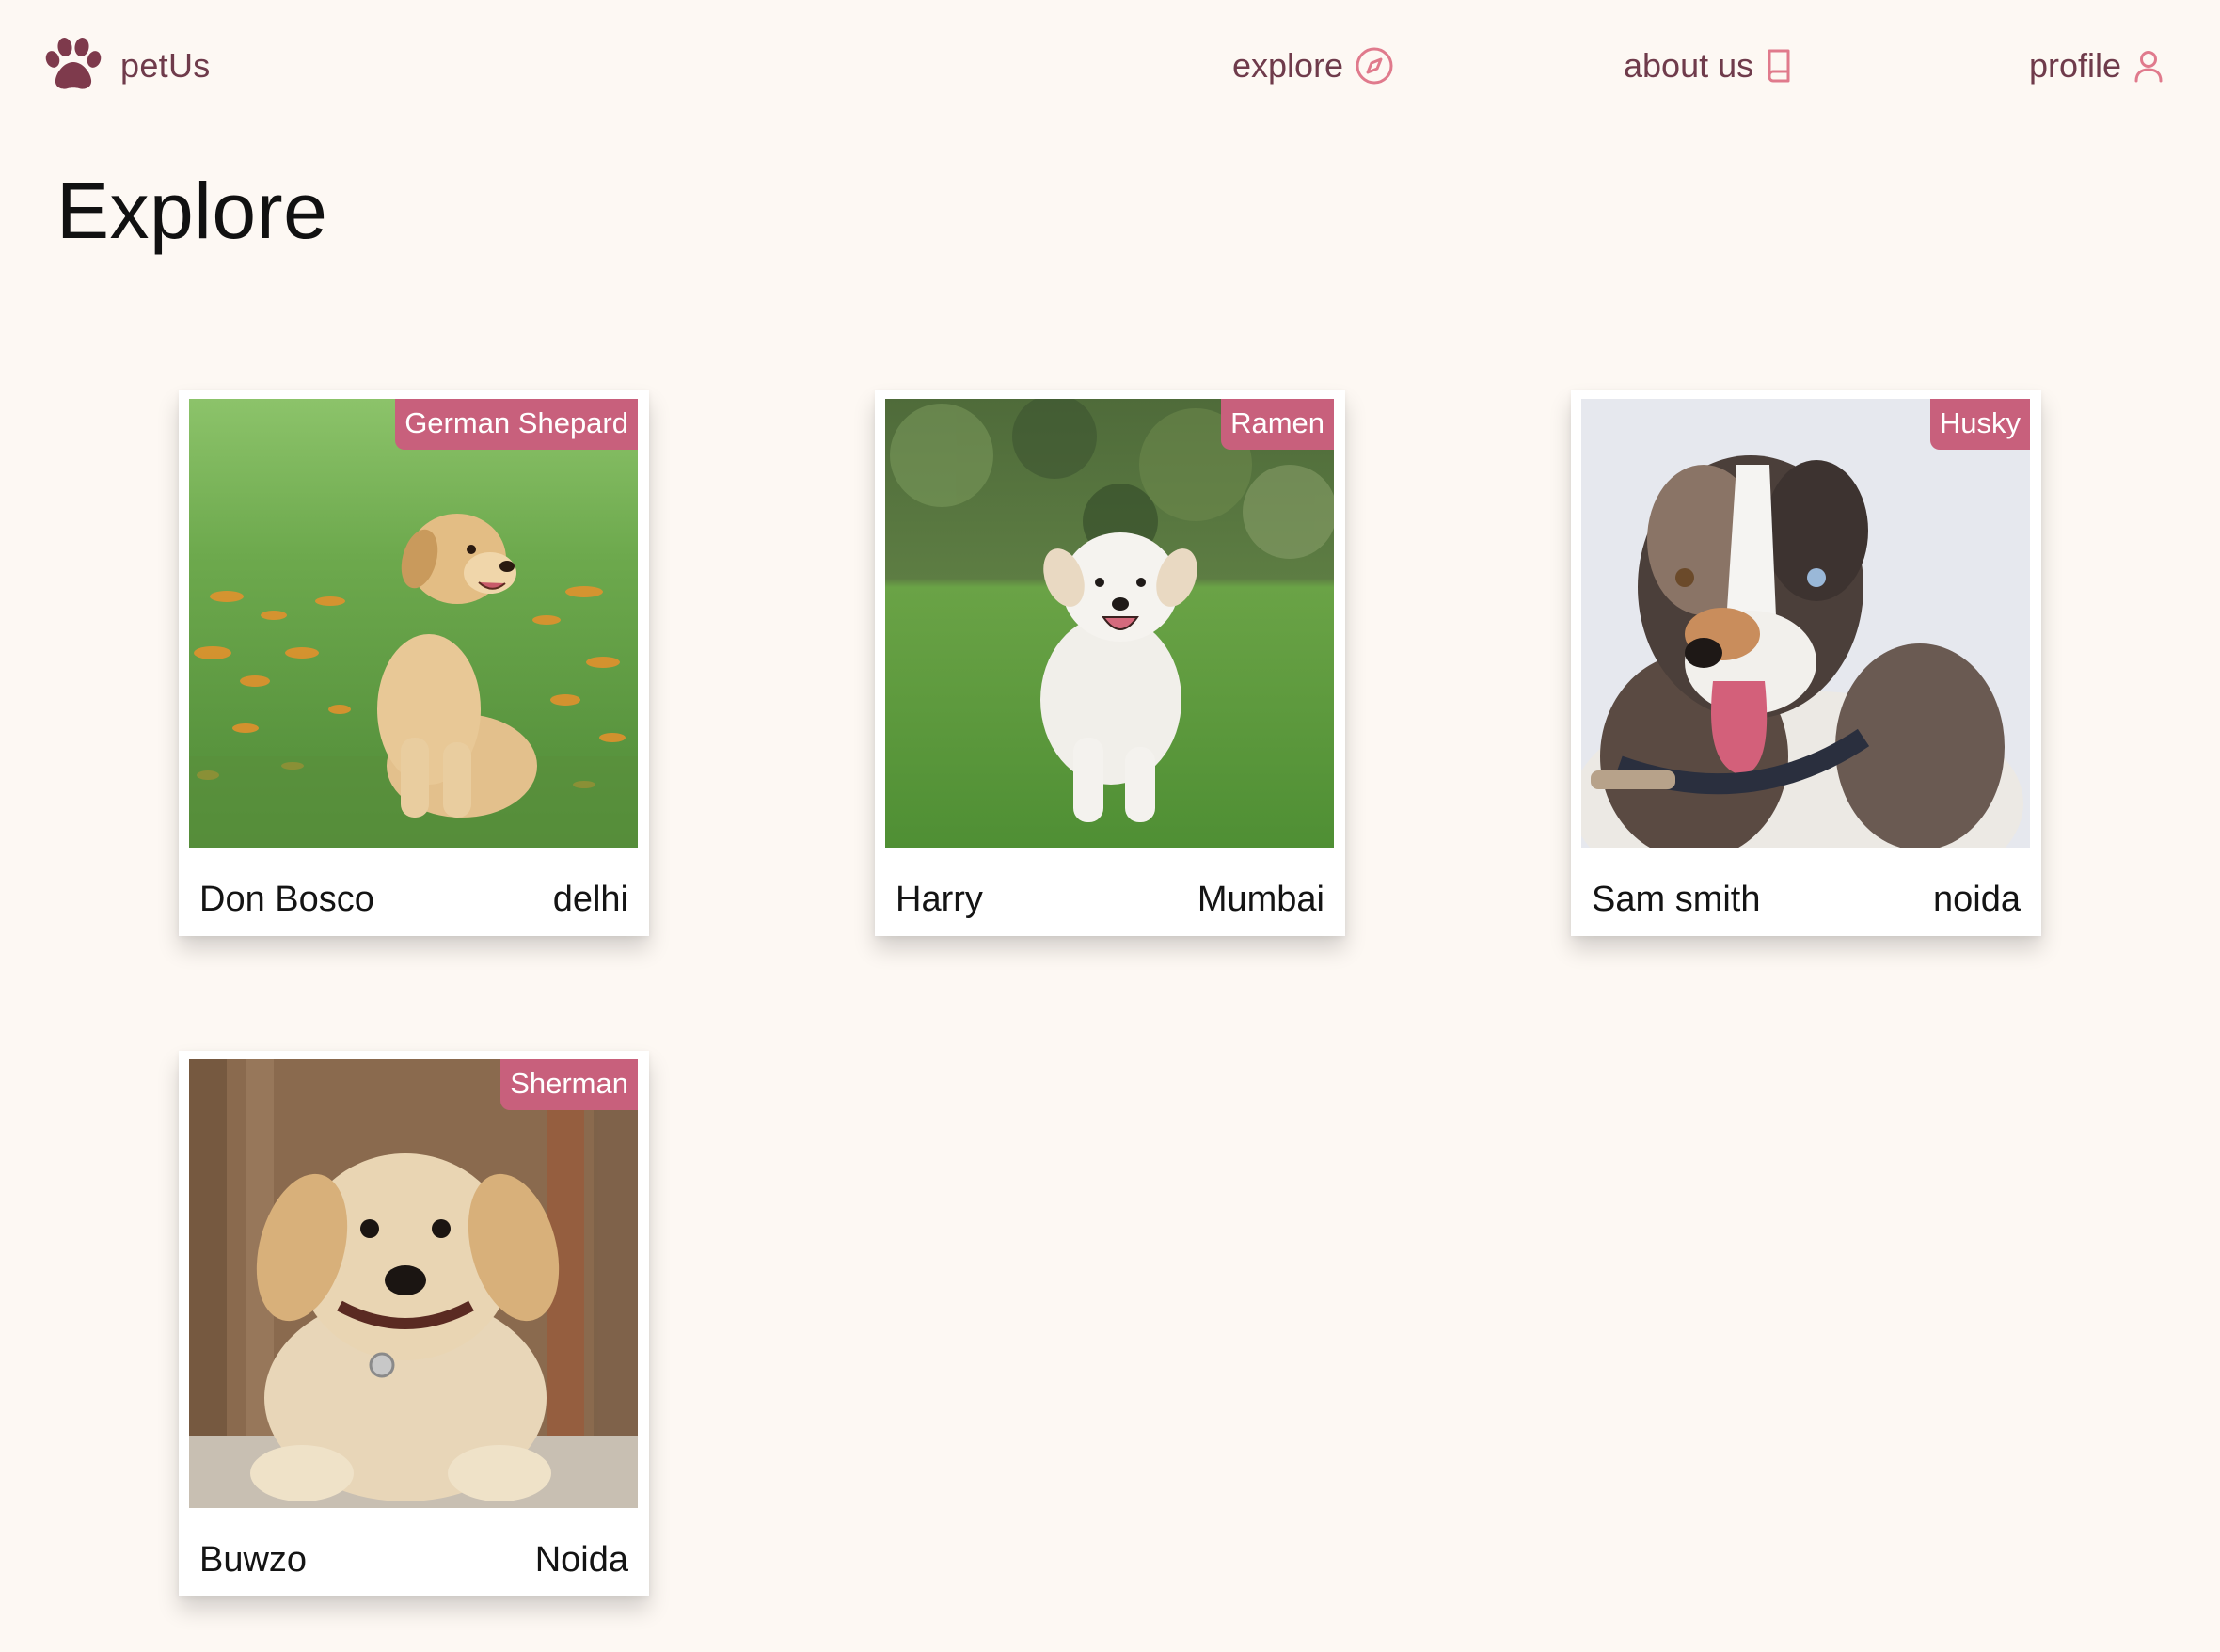 The width and height of the screenshot is (2220, 1652). Describe the element at coordinates (414, 1560) in the screenshot. I see `pet-meta: Buwzo Noida` at that location.